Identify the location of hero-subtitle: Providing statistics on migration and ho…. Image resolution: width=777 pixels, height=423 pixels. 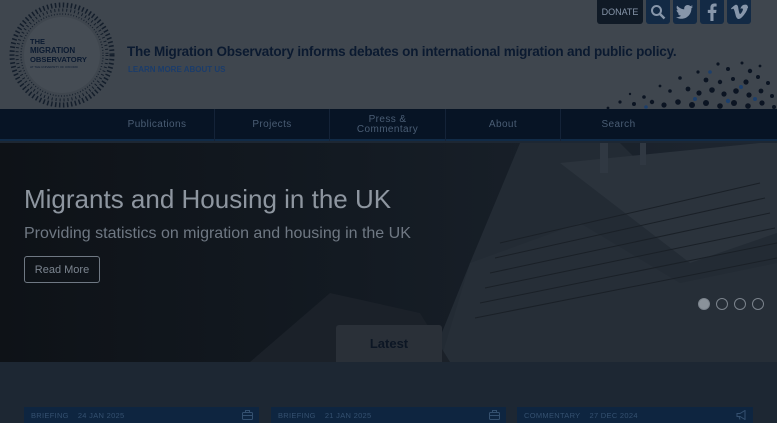
(217, 233).